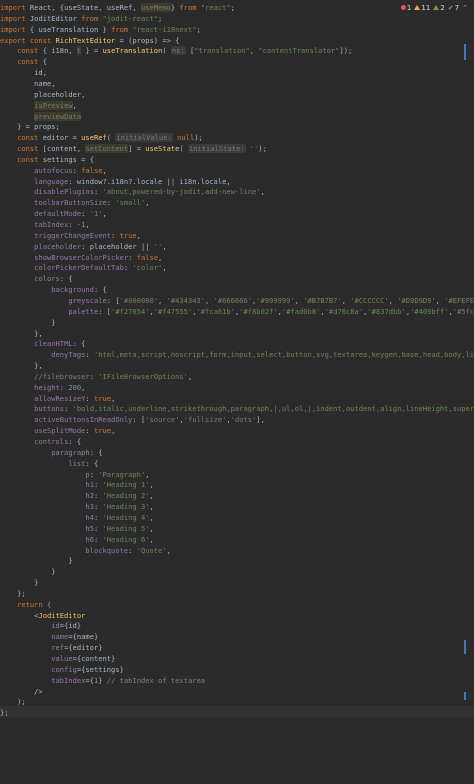  What do you see at coordinates (83, 420) in the screenshot?
I see `code-token: activeButtonsInReadOnly` at bounding box center [83, 420].